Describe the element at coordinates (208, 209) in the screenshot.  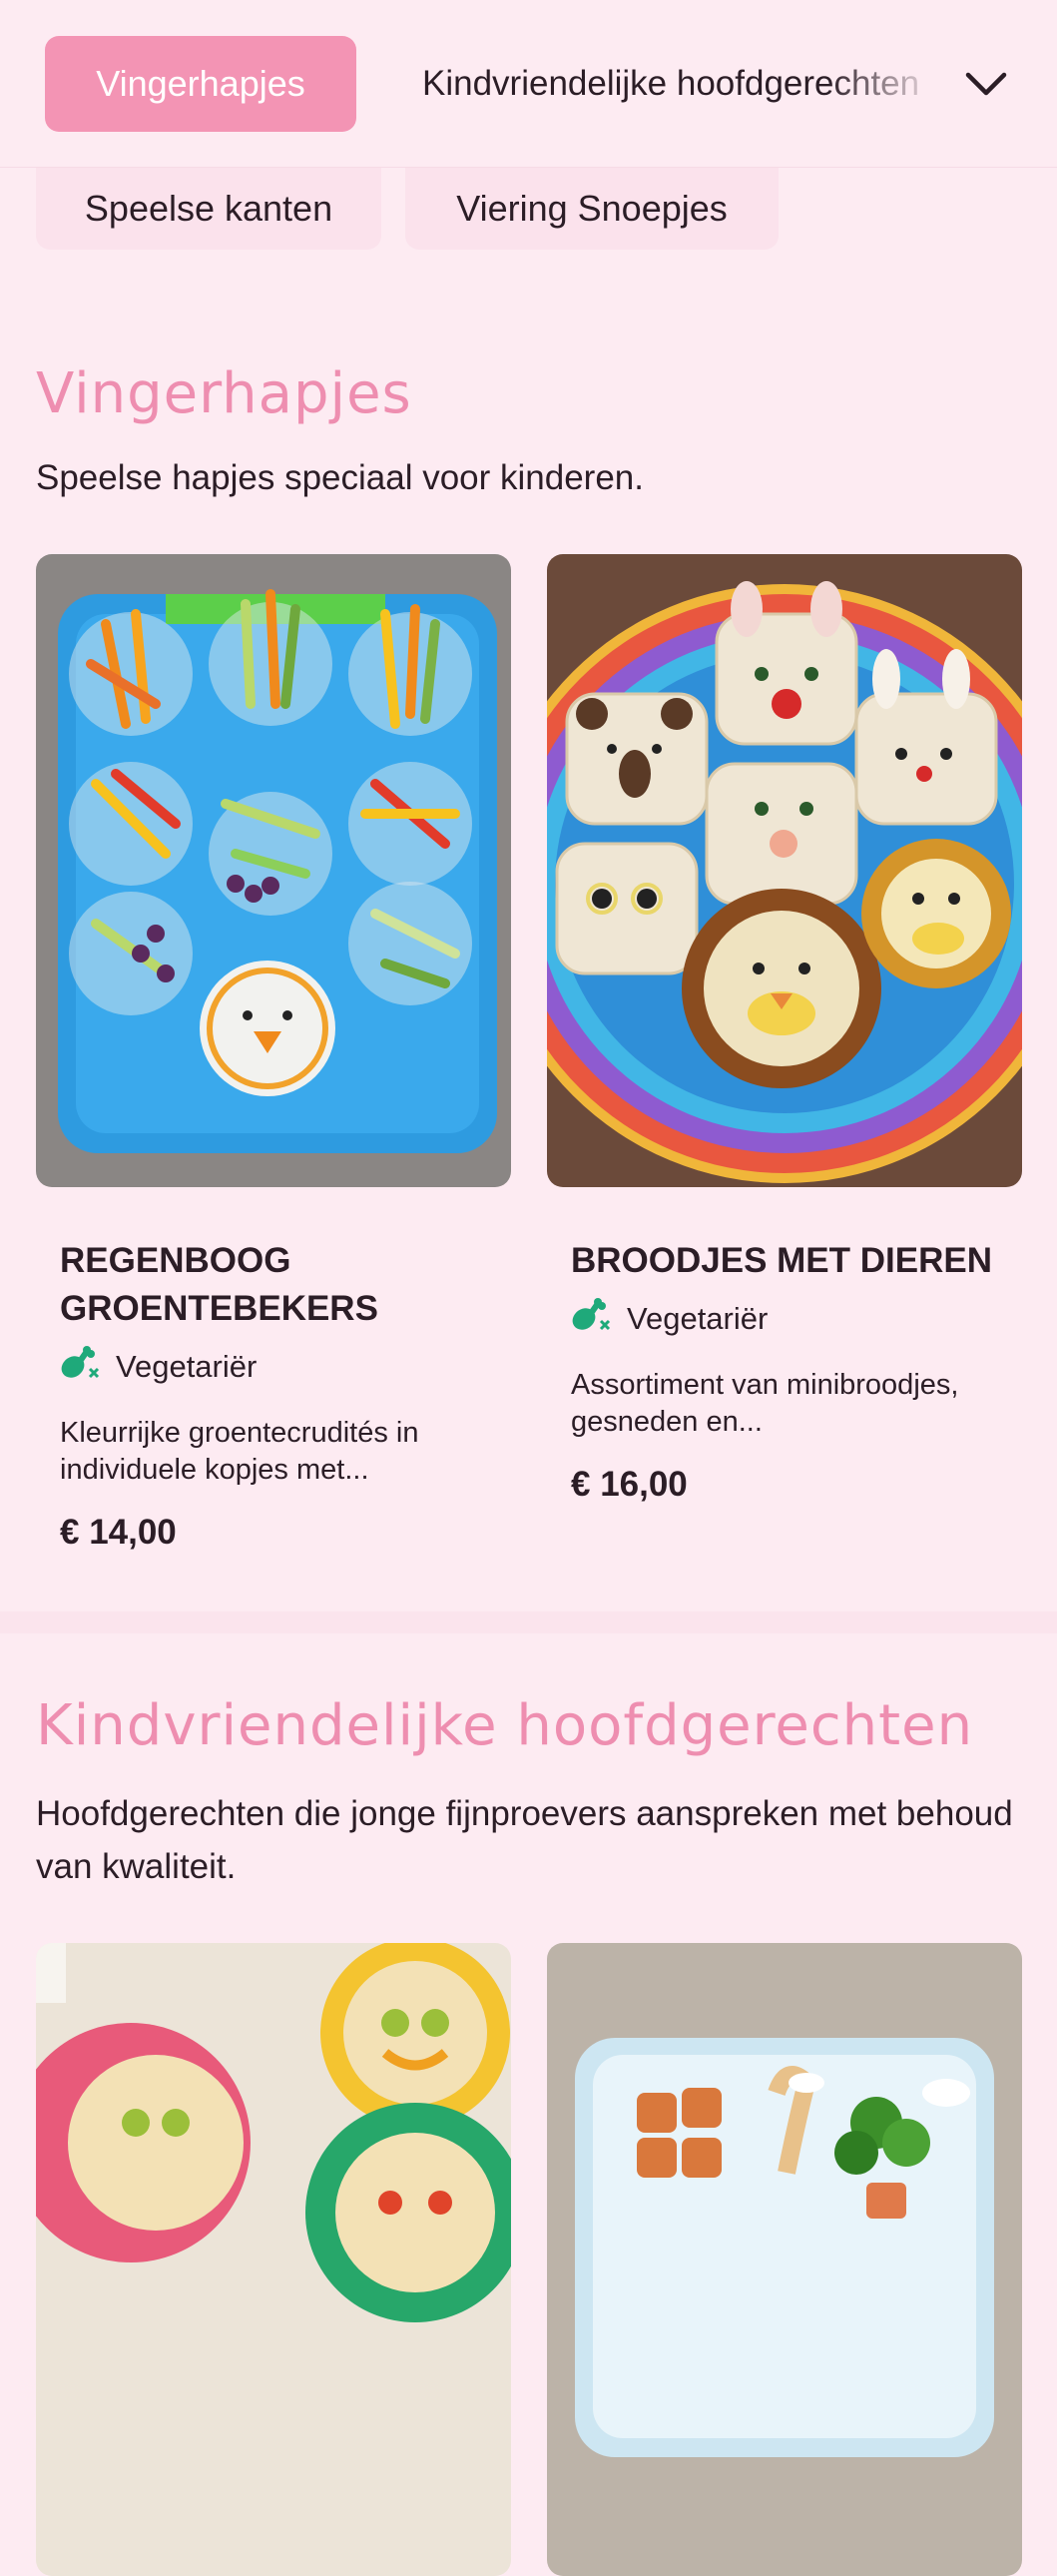
I see `category-tab-speelse-kanten: Speelse kanten` at that location.